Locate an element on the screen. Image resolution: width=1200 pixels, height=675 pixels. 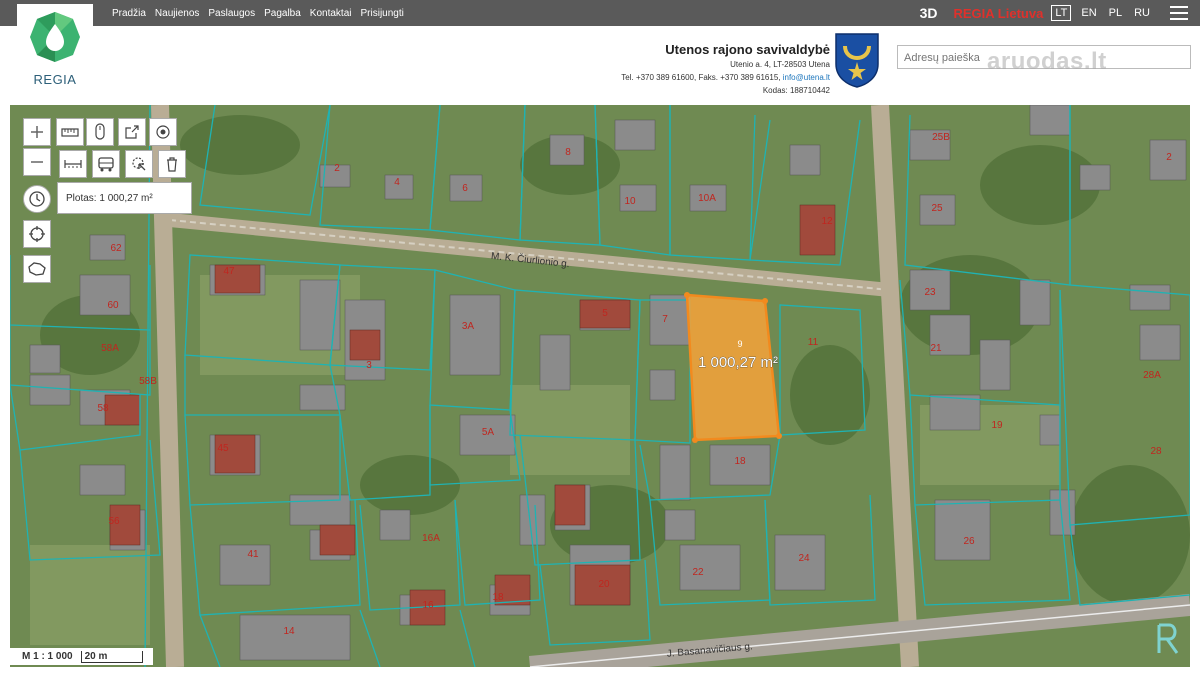
zoom-out-icon is located at coordinates (37, 162).